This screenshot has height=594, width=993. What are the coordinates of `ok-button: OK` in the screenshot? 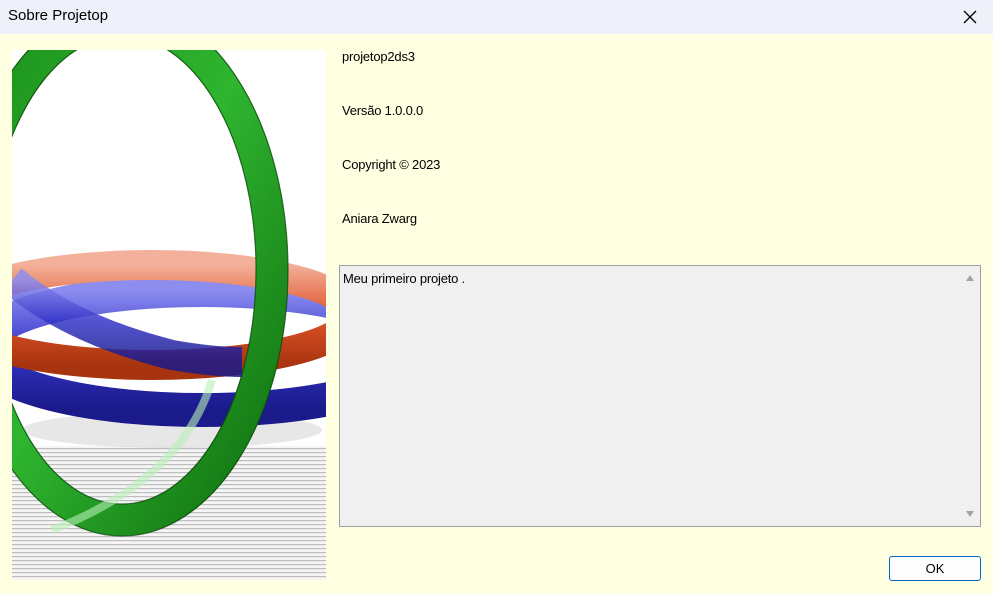 It's located at (935, 568).